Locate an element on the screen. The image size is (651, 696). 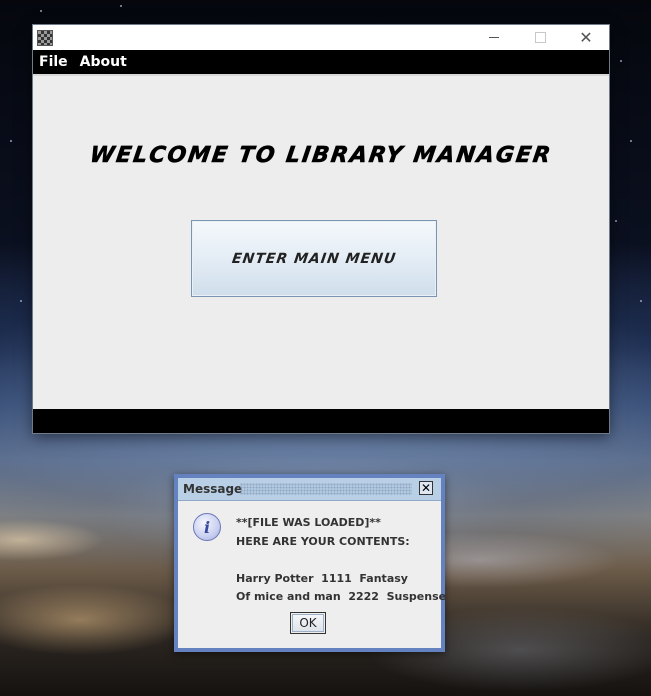
ok-button: OK is located at coordinates (308, 623).